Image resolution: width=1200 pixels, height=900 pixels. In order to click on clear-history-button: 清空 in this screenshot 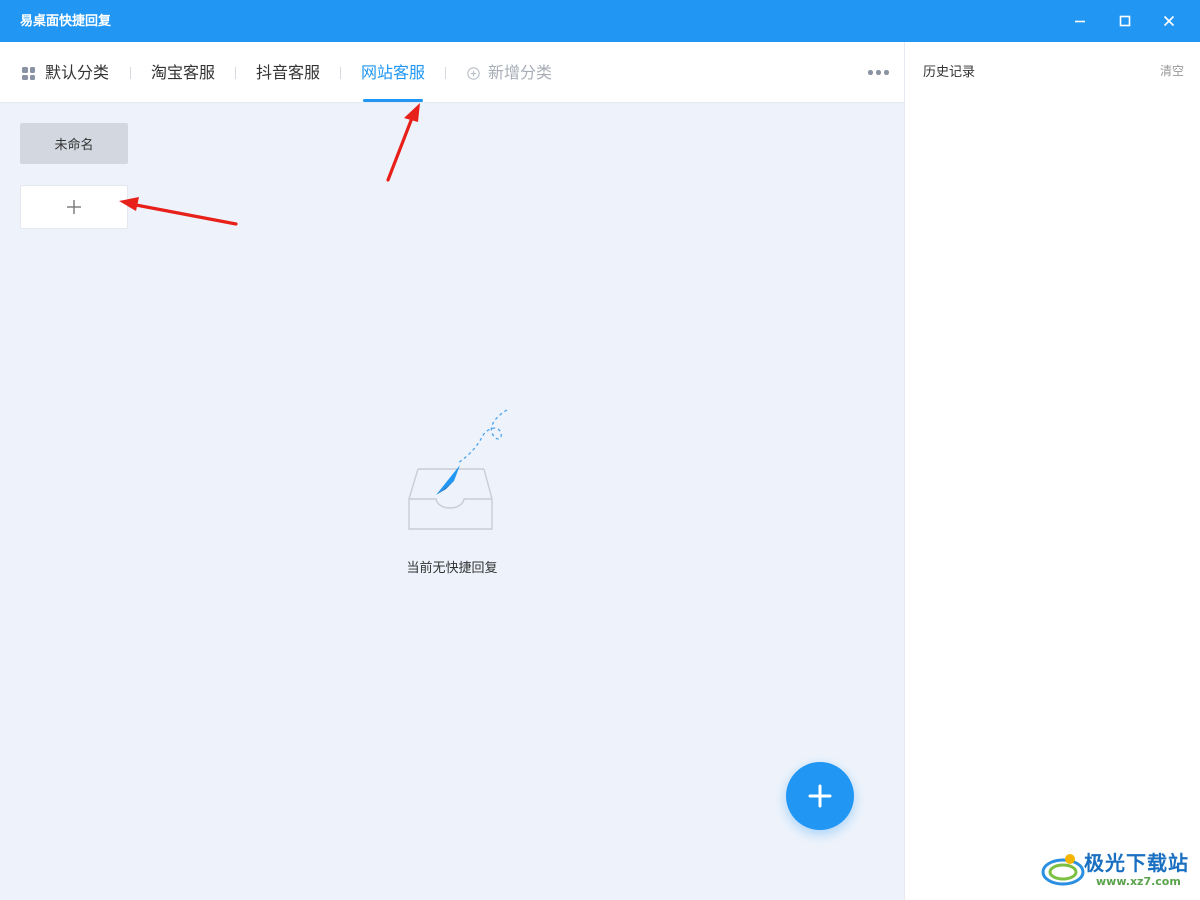, I will do `click(1172, 70)`.